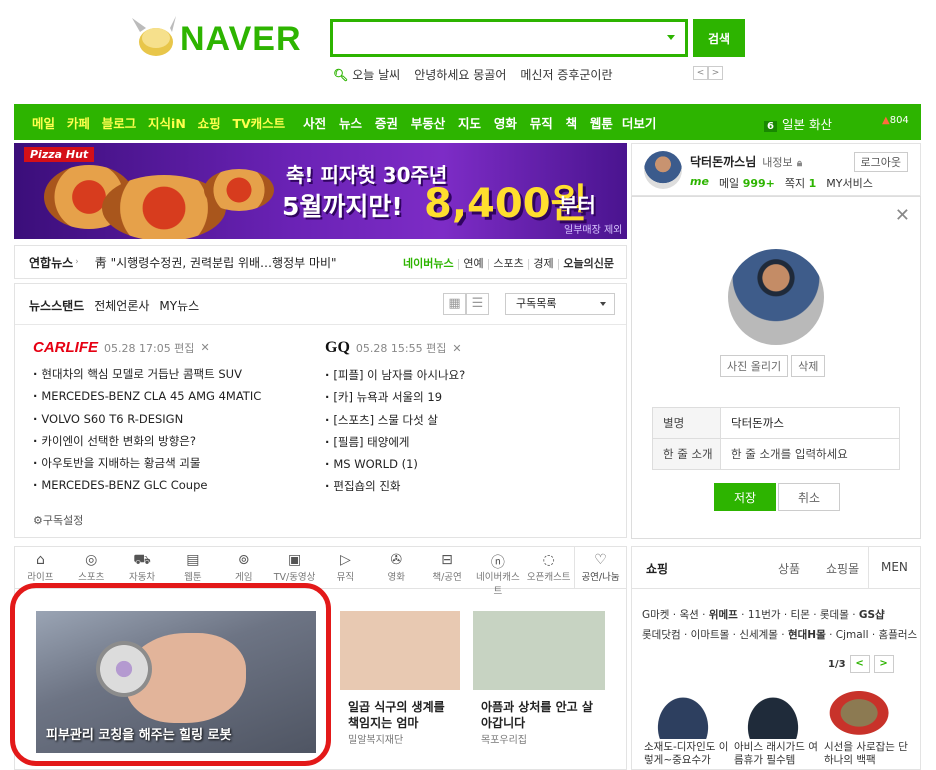 The image size is (936, 770). Describe the element at coordinates (428, 263) in the screenshot. I see `link-navernews: 네이버뉴스` at that location.